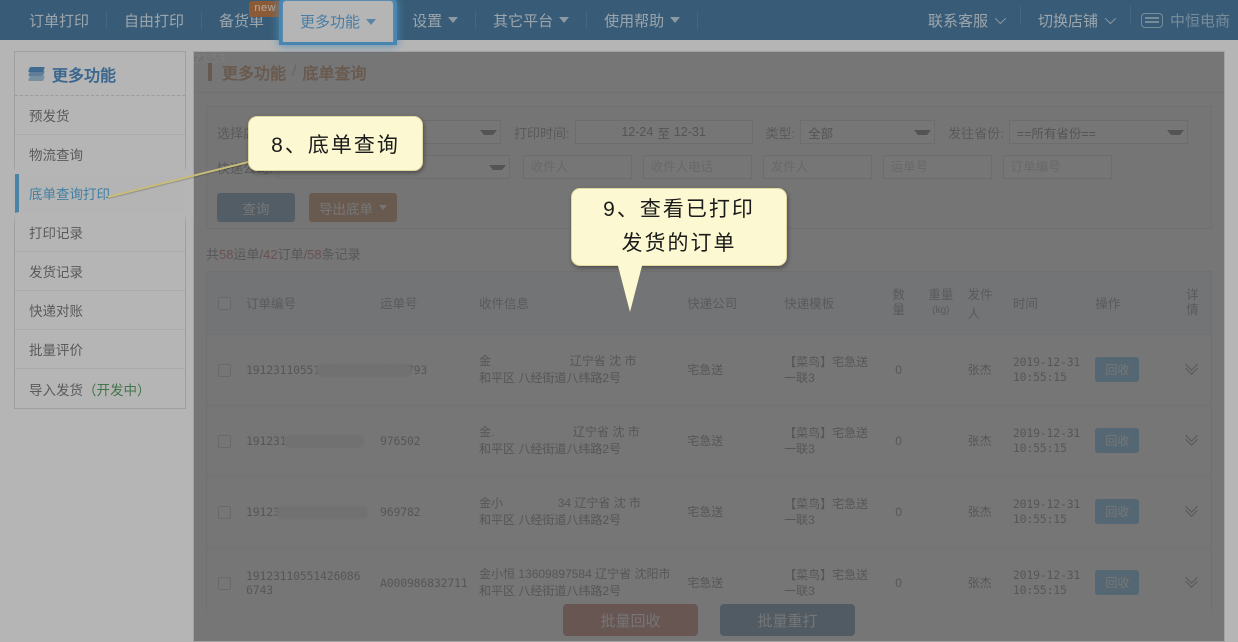  Describe the element at coordinates (637, 132) in the screenshot. I see `time-from-date: 12-24` at that location.